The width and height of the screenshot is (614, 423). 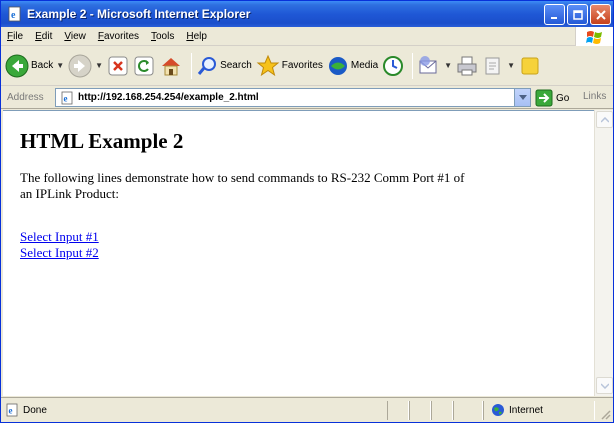 What do you see at coordinates (492, 65) in the screenshot?
I see `edit-page-icon` at bounding box center [492, 65].